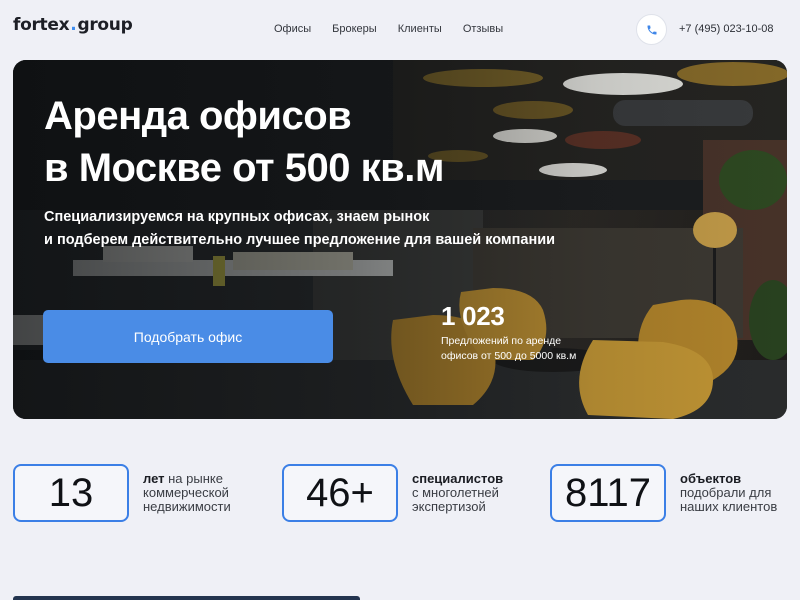  What do you see at coordinates (71, 493) in the screenshot?
I see `stat-years-value: 13` at bounding box center [71, 493].